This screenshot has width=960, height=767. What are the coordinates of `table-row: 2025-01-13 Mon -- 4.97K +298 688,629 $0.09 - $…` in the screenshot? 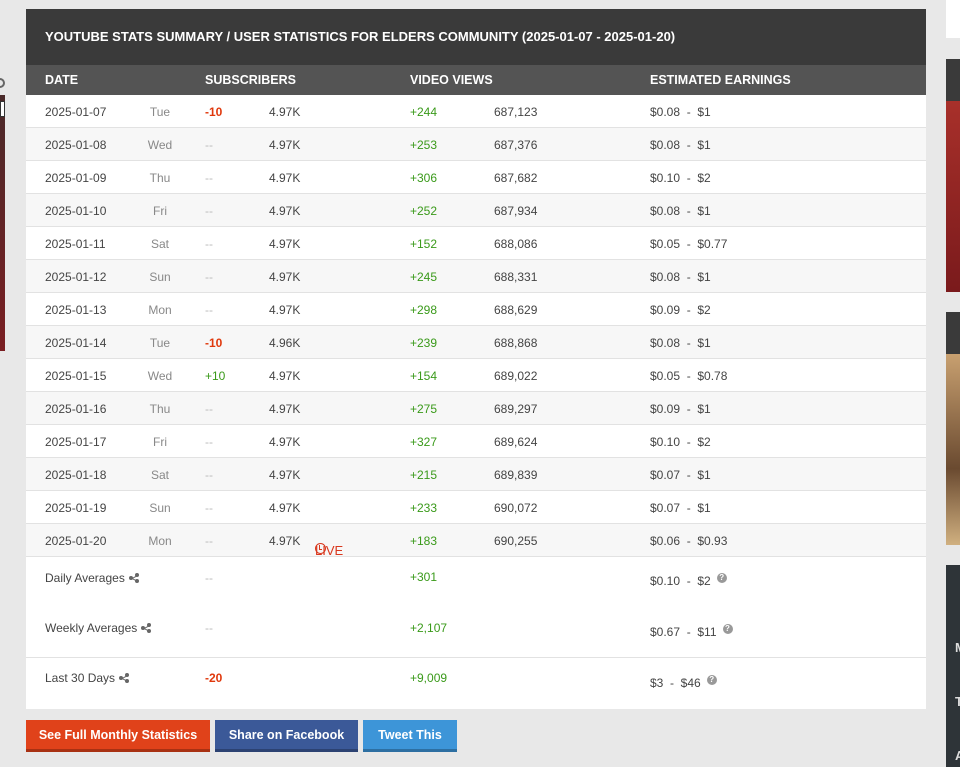 It's located at (476, 309).